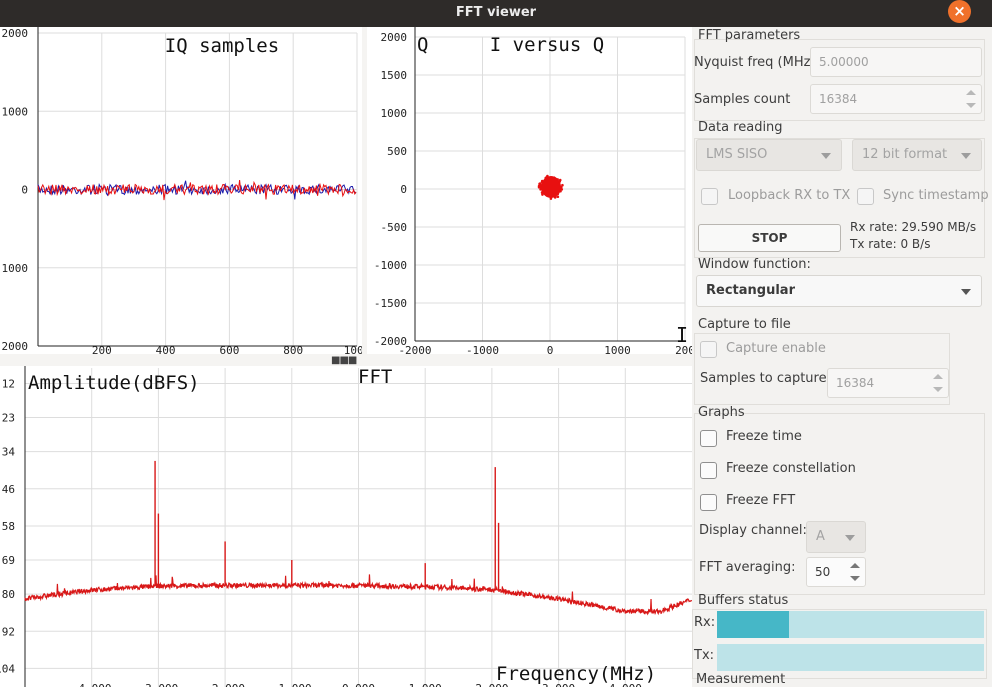 The width and height of the screenshot is (992, 687). What do you see at coordinates (397, 151) in the screenshot?
I see `y-tick-label: 500` at bounding box center [397, 151].